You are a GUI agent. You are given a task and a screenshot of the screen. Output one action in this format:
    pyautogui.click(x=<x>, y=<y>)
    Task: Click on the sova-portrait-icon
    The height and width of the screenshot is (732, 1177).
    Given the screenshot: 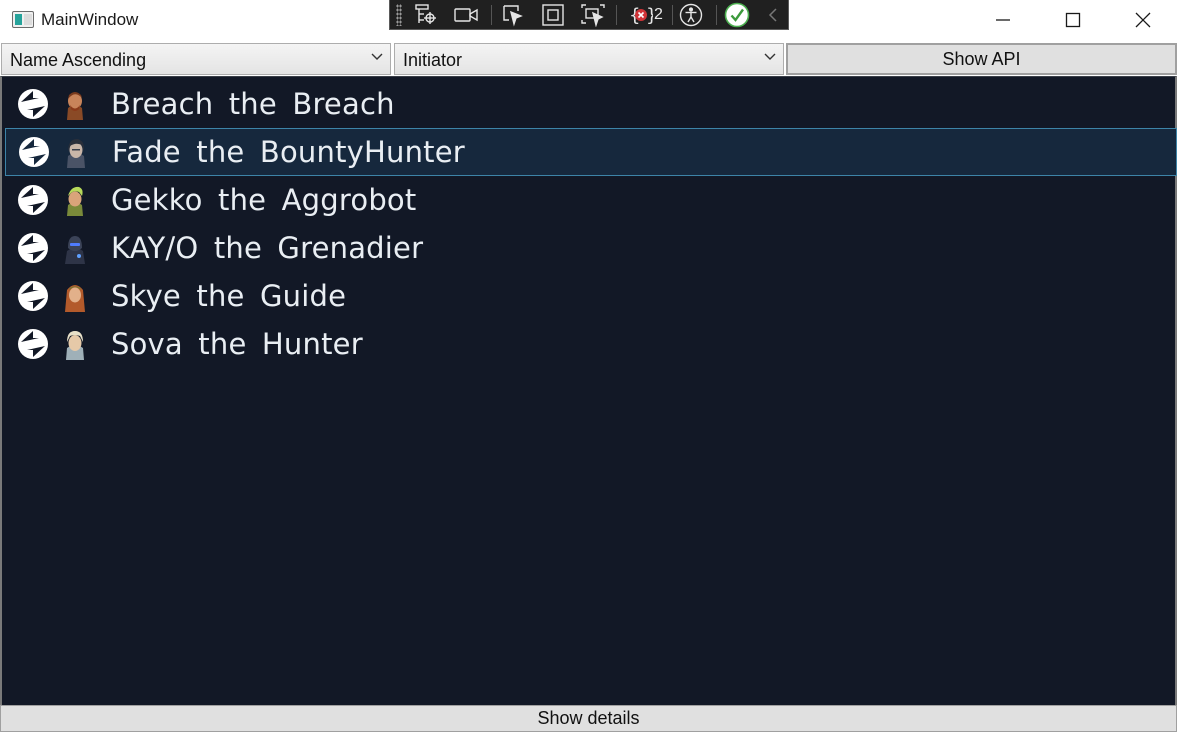 What is the action you would take?
    pyautogui.click(x=75, y=344)
    